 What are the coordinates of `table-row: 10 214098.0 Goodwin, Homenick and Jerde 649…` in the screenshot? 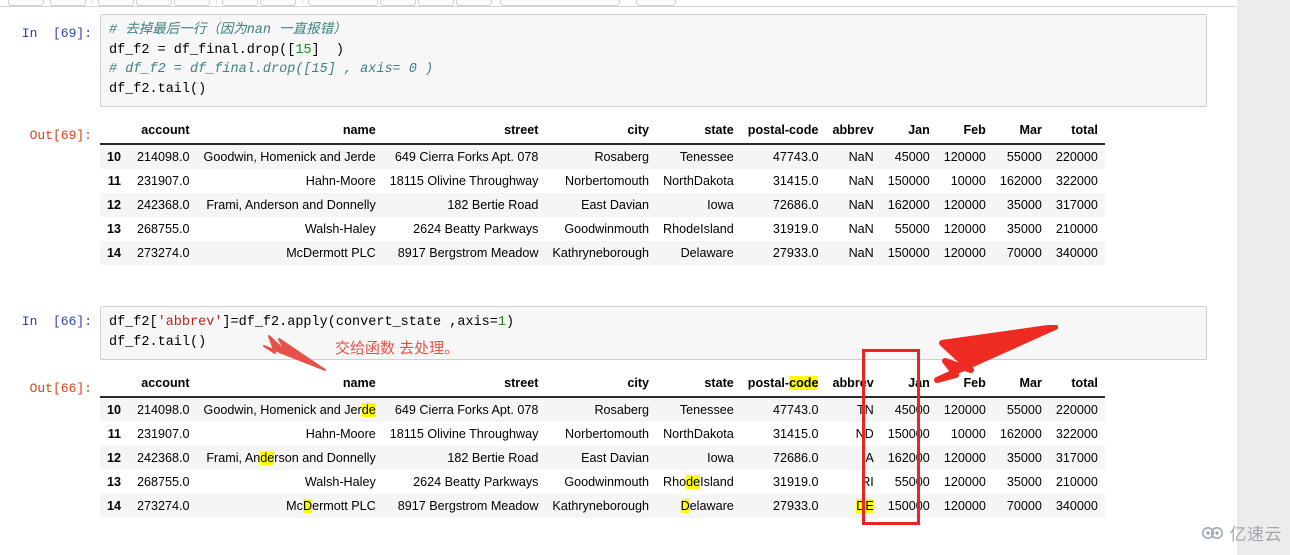 It's located at (602, 156).